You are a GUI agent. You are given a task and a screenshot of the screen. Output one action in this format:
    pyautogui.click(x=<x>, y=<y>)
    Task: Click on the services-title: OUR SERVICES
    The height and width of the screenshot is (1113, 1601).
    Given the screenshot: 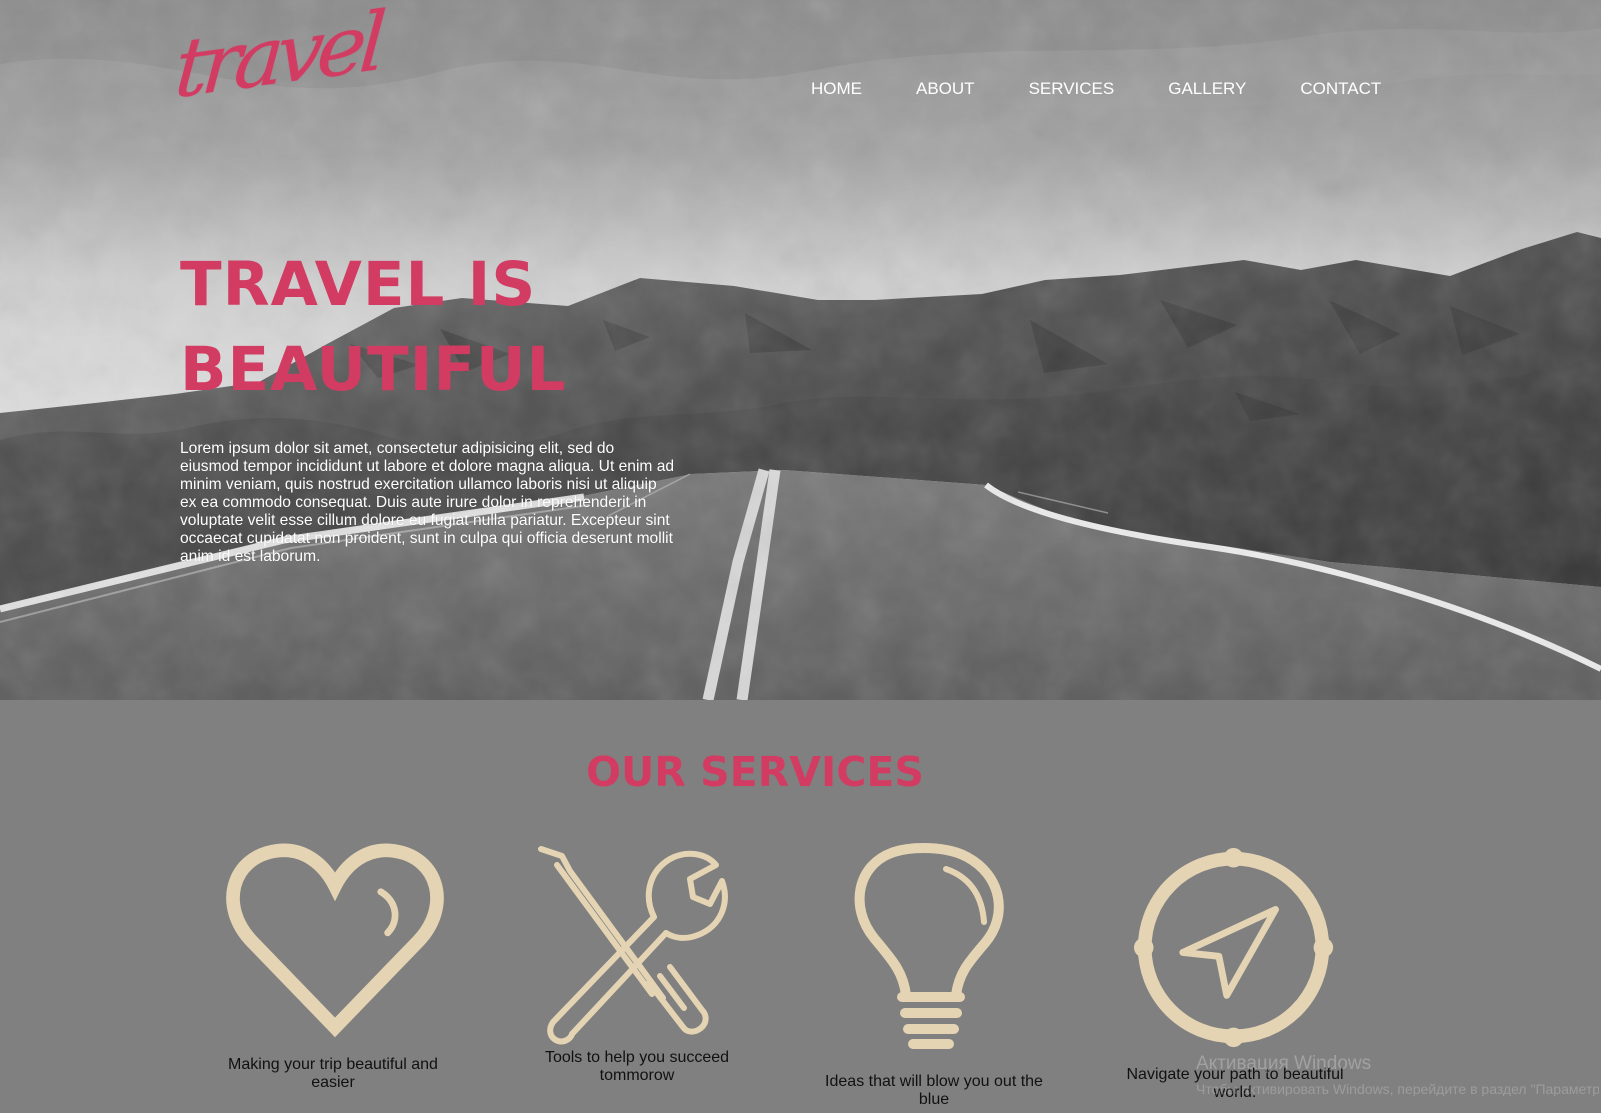 What is the action you would take?
    pyautogui.click(x=755, y=772)
    